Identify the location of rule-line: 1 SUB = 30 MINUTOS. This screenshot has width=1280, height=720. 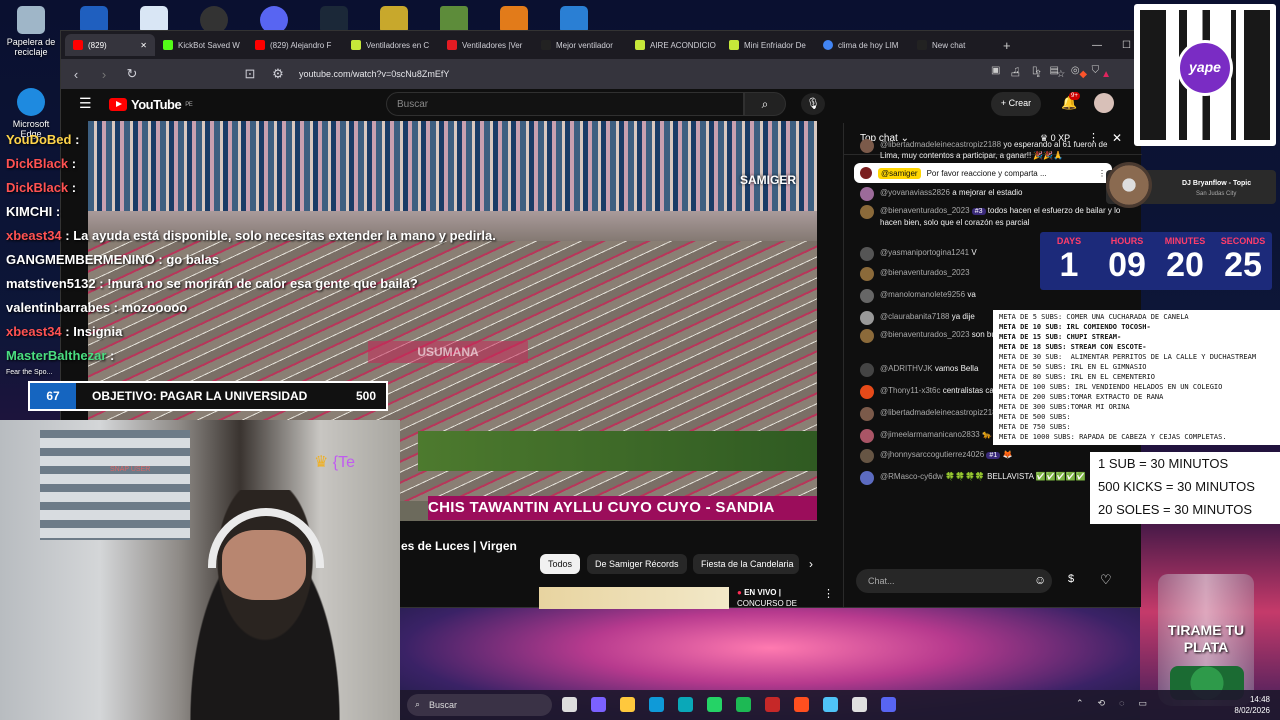
(1163, 463).